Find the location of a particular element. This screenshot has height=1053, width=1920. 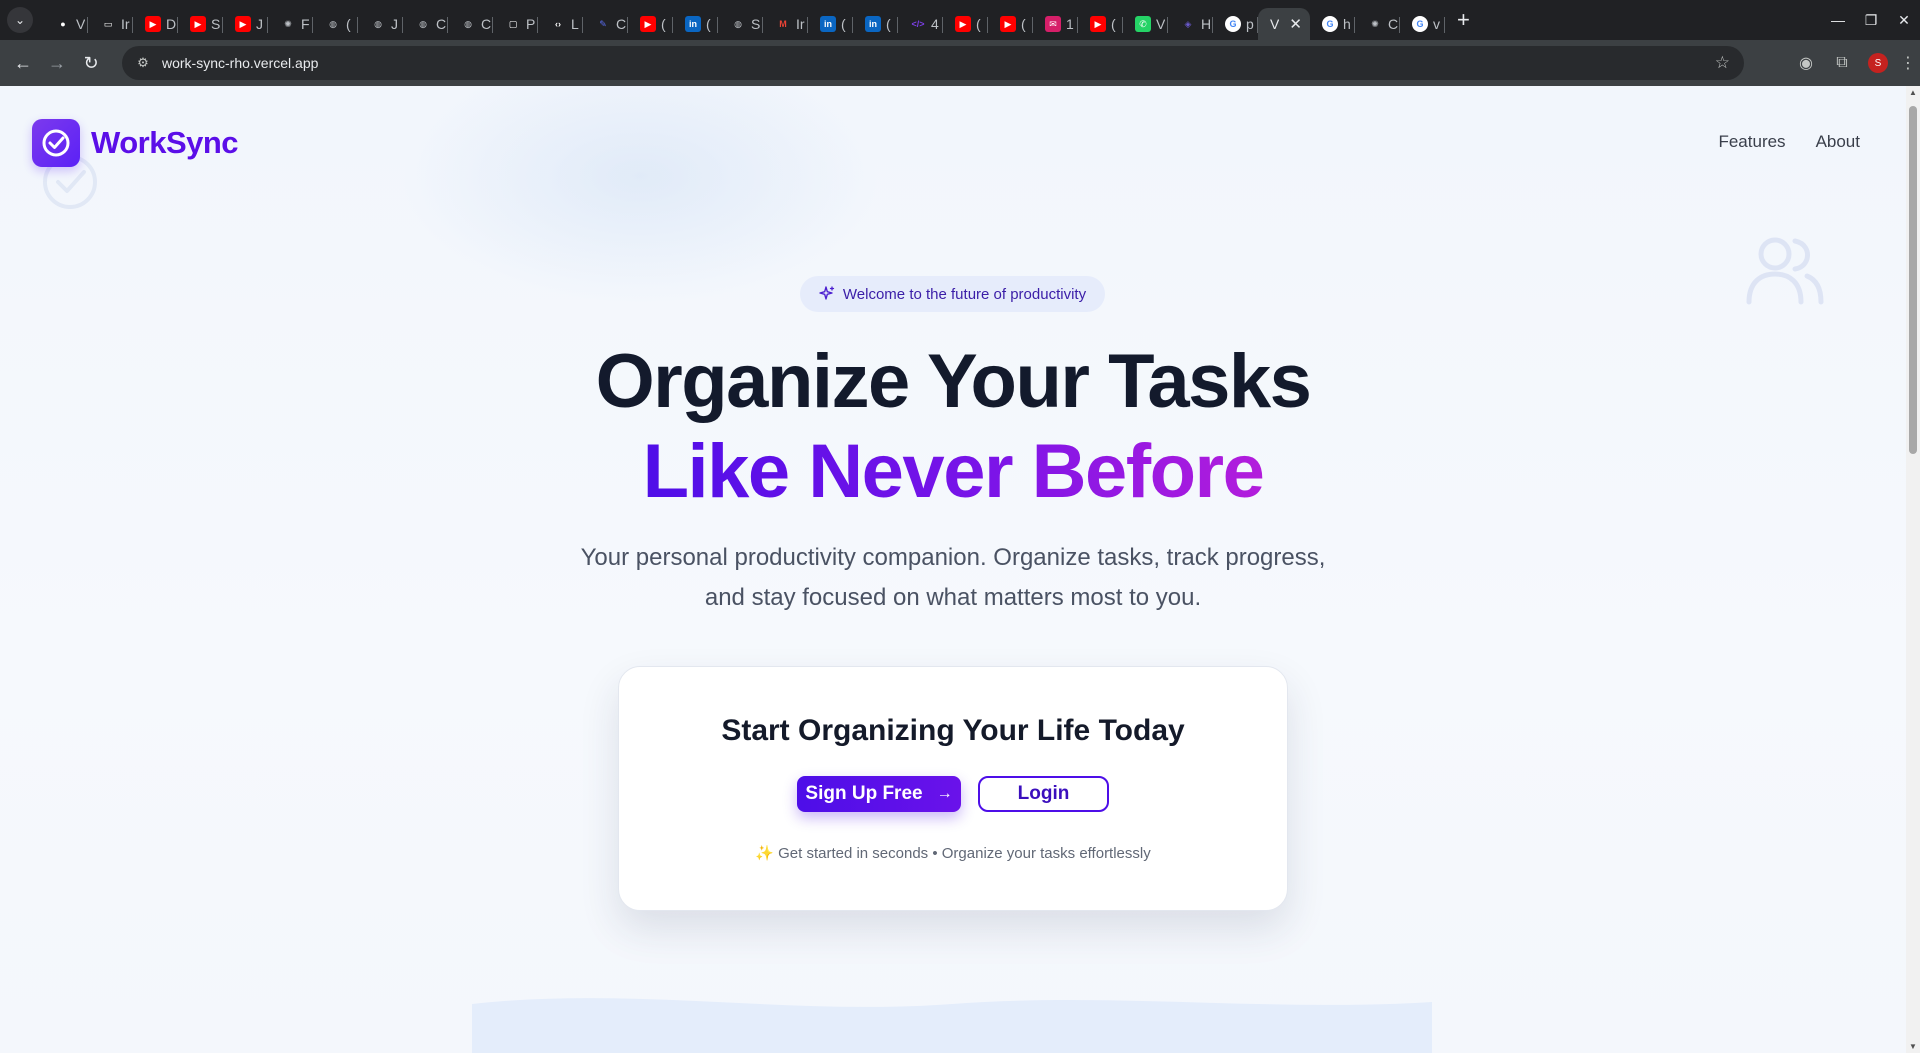

toolbar-right: ◉ ⧉ S ⋮ is located at coordinates (1854, 63).